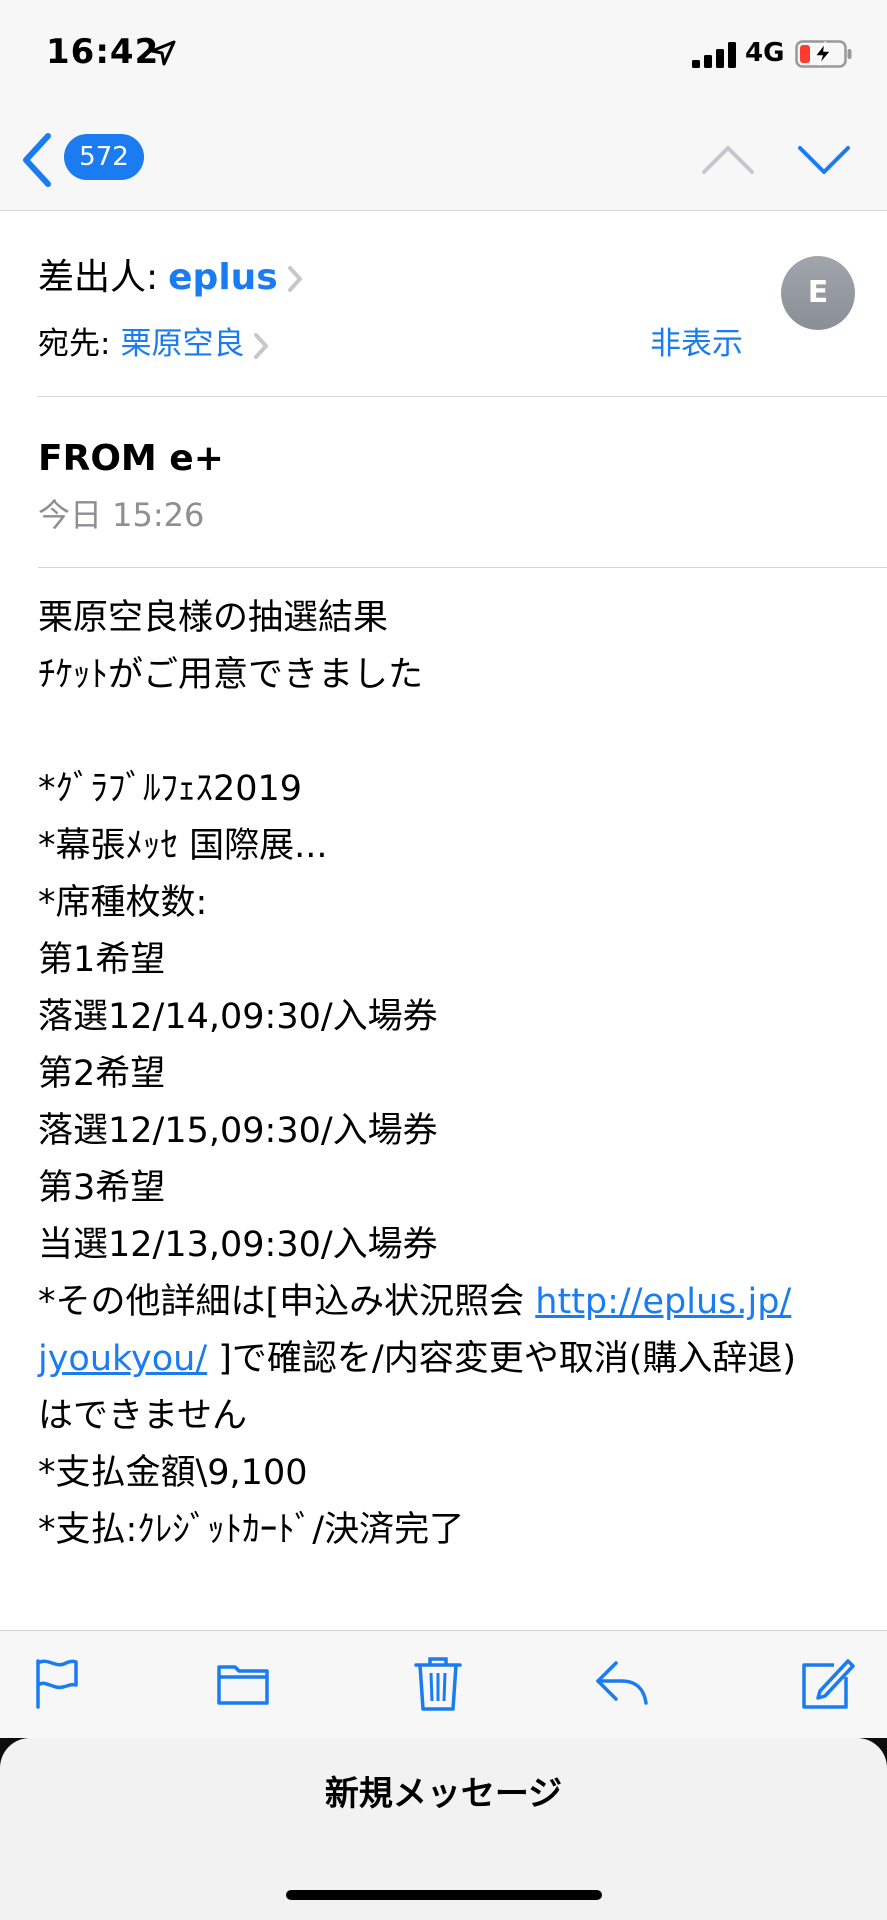  Describe the element at coordinates (728, 159) in the screenshot. I see `previous-message-arrow-icon` at that location.